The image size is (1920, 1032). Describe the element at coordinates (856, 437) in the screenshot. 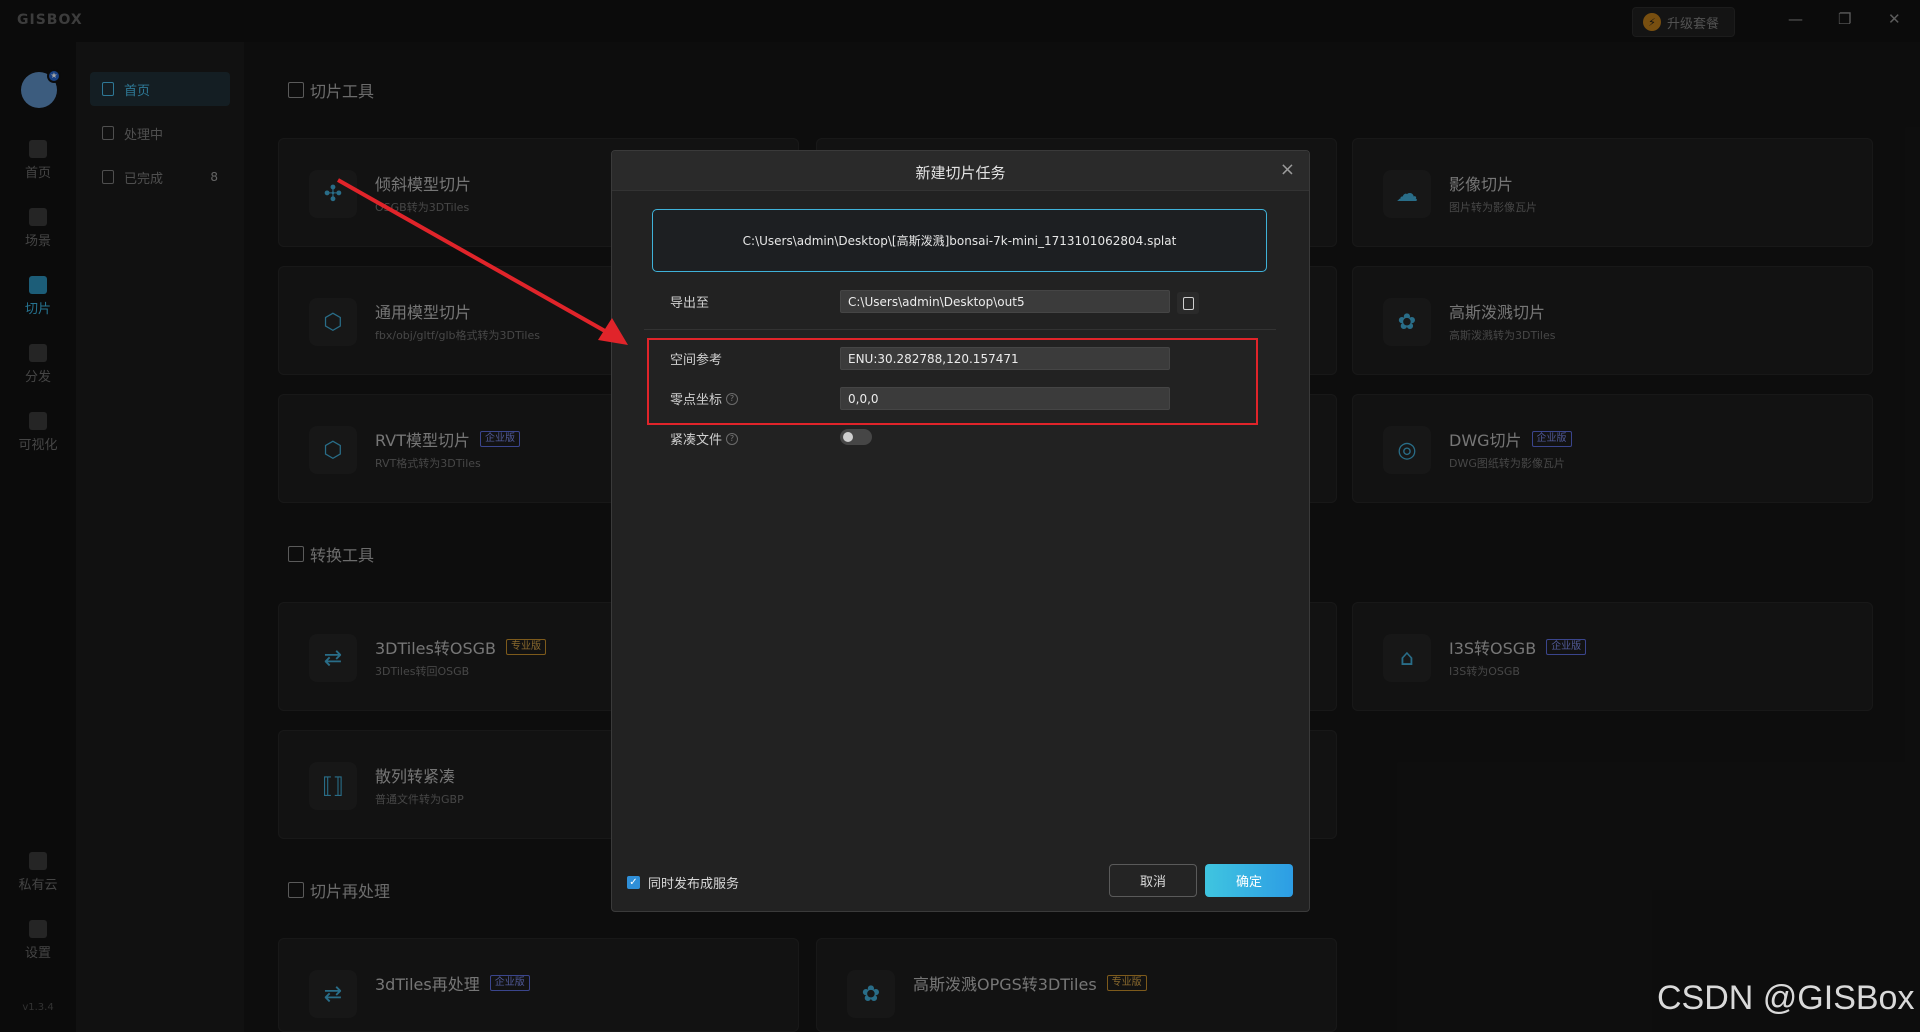

I see `compact-toggle` at that location.